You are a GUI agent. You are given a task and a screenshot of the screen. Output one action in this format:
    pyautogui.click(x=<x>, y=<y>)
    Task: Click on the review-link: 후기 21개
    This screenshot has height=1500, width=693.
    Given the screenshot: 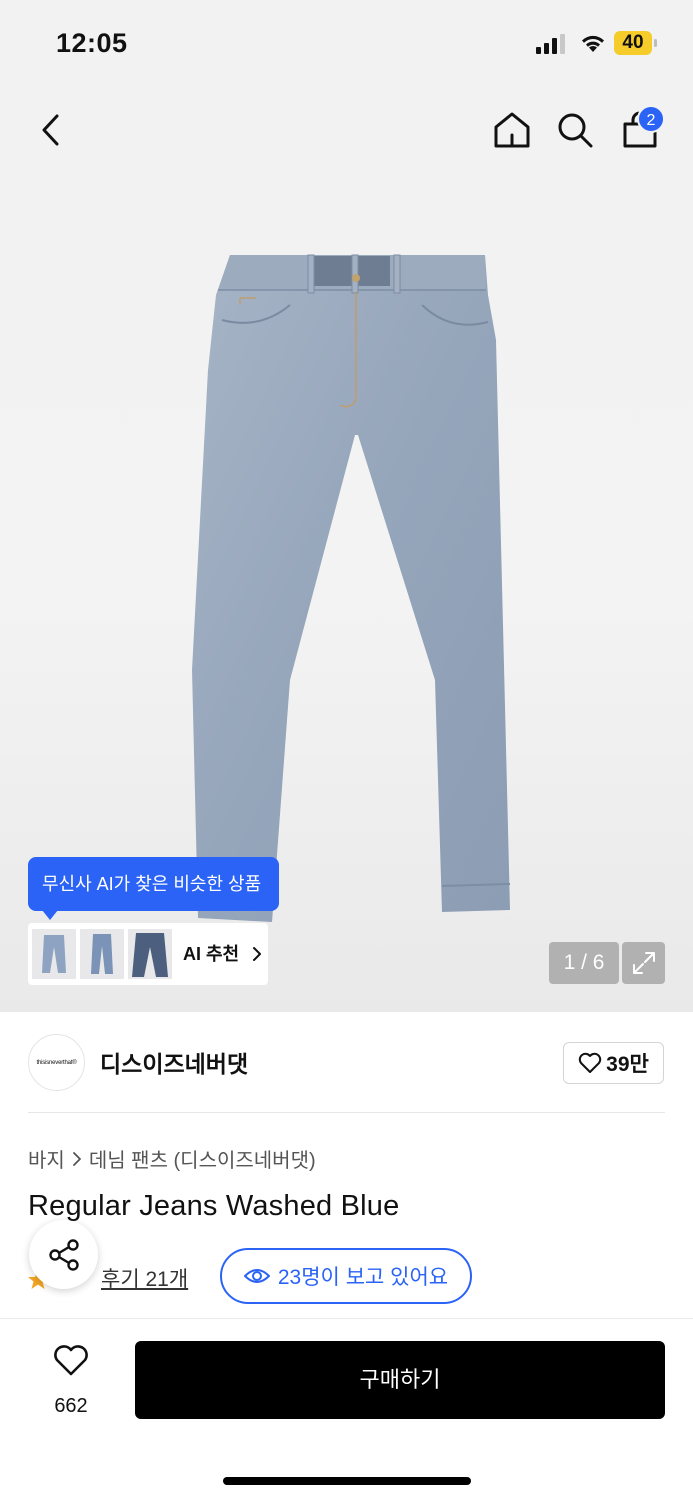 What is the action you would take?
    pyautogui.click(x=144, y=1278)
    